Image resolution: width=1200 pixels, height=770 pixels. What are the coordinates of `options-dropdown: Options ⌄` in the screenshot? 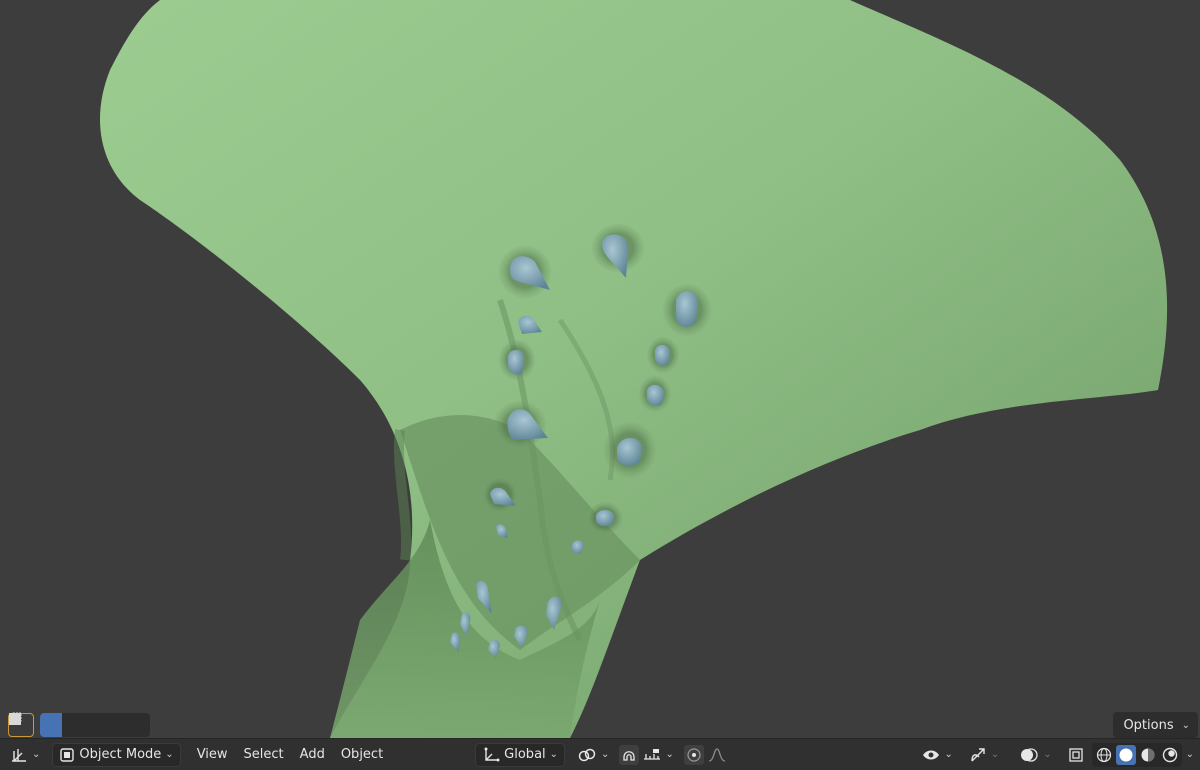 It's located at (1155, 725).